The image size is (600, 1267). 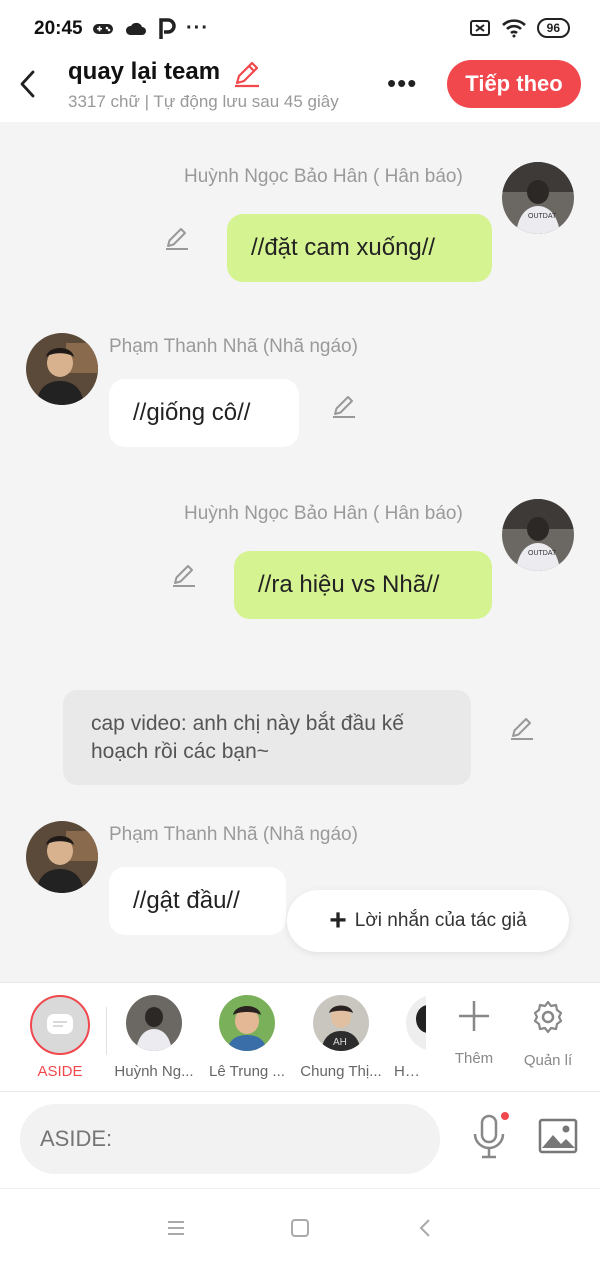 What do you see at coordinates (300, 28) in the screenshot?
I see `status-bar: 20:45 ··· 96` at bounding box center [300, 28].